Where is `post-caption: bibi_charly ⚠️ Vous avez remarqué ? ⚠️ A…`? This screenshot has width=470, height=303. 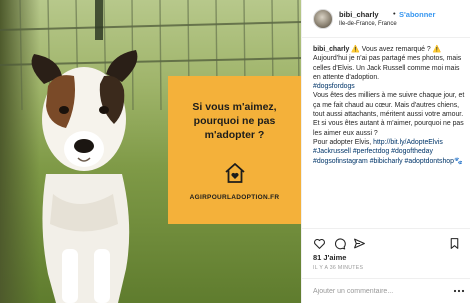 post-caption: bibi_charly ⚠️ Vous avez remarqué ? ⚠️ A… is located at coordinates (390, 105).